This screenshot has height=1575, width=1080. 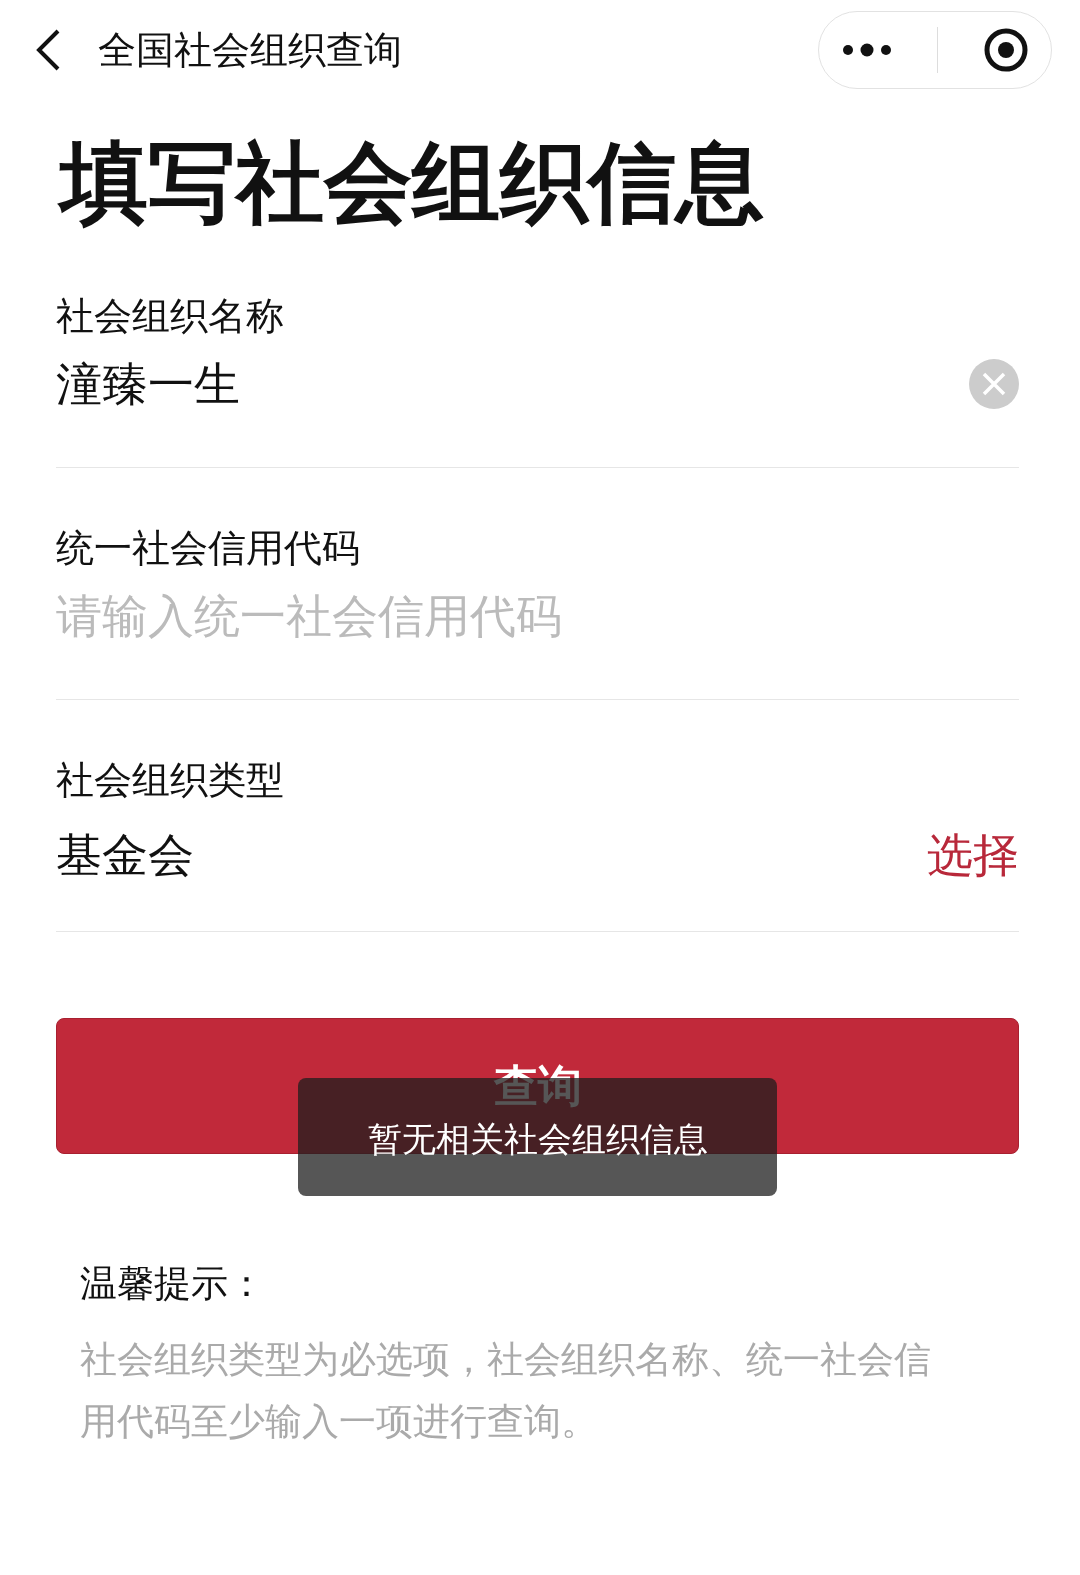 What do you see at coordinates (173, 1283) in the screenshot?
I see `tip-title: 温馨提示：` at bounding box center [173, 1283].